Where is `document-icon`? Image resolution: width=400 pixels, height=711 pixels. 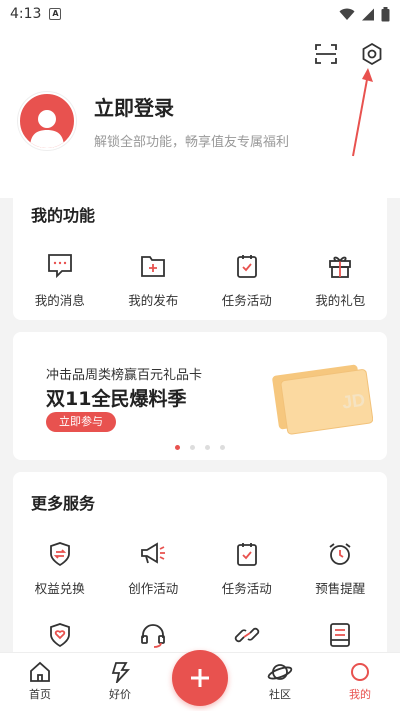
document-icon is located at coordinates (340, 635).